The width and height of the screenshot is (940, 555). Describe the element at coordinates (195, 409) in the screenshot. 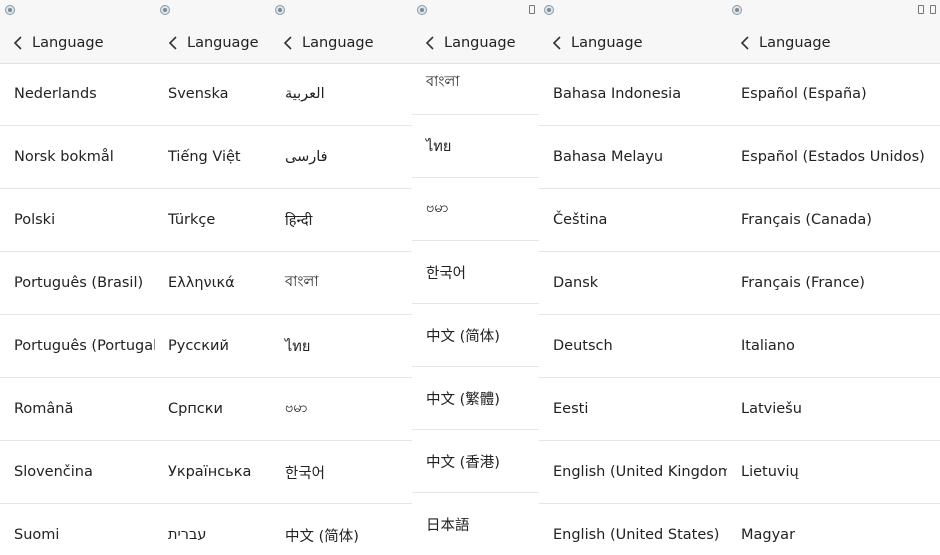

I see `language-label: Српски` at that location.